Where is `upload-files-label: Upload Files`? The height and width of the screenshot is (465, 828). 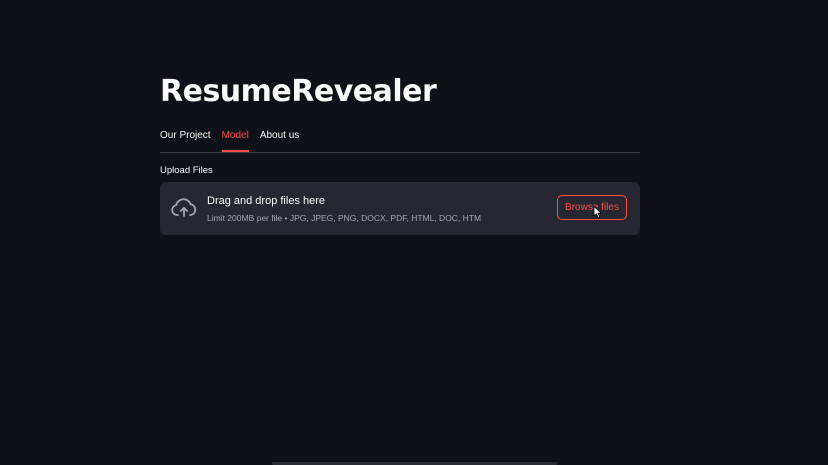 upload-files-label: Upload Files is located at coordinates (186, 170).